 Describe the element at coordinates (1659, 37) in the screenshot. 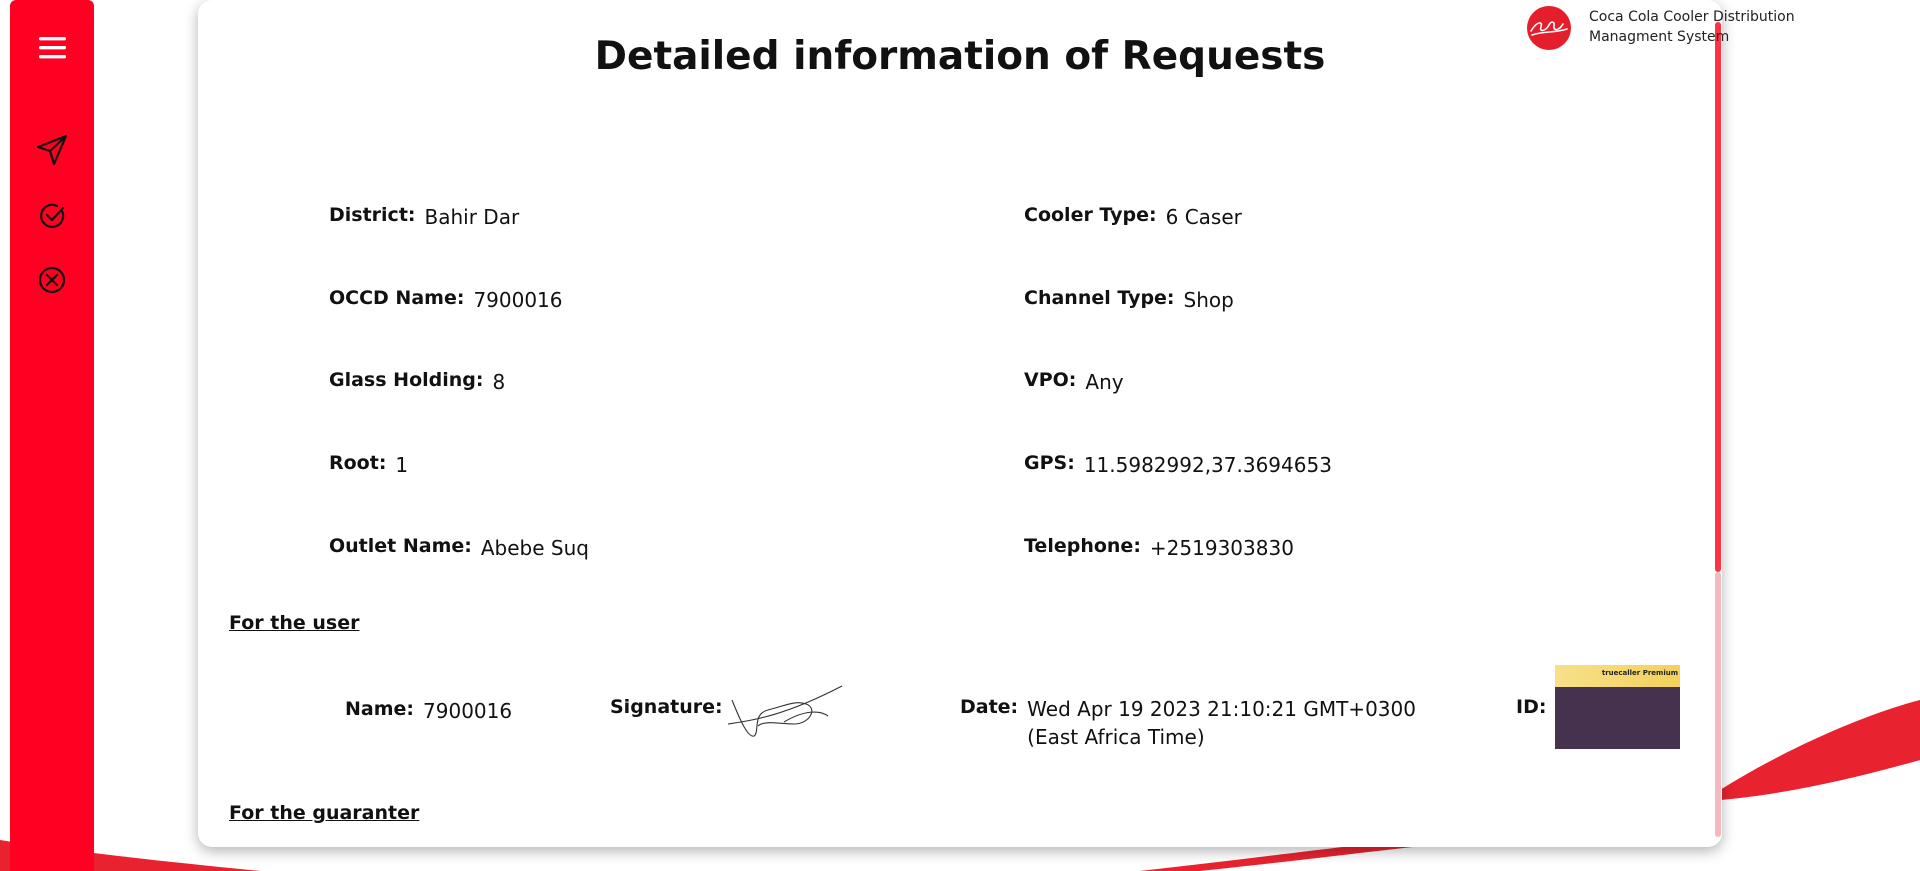

I see `app-name-line2: Managment System` at that location.